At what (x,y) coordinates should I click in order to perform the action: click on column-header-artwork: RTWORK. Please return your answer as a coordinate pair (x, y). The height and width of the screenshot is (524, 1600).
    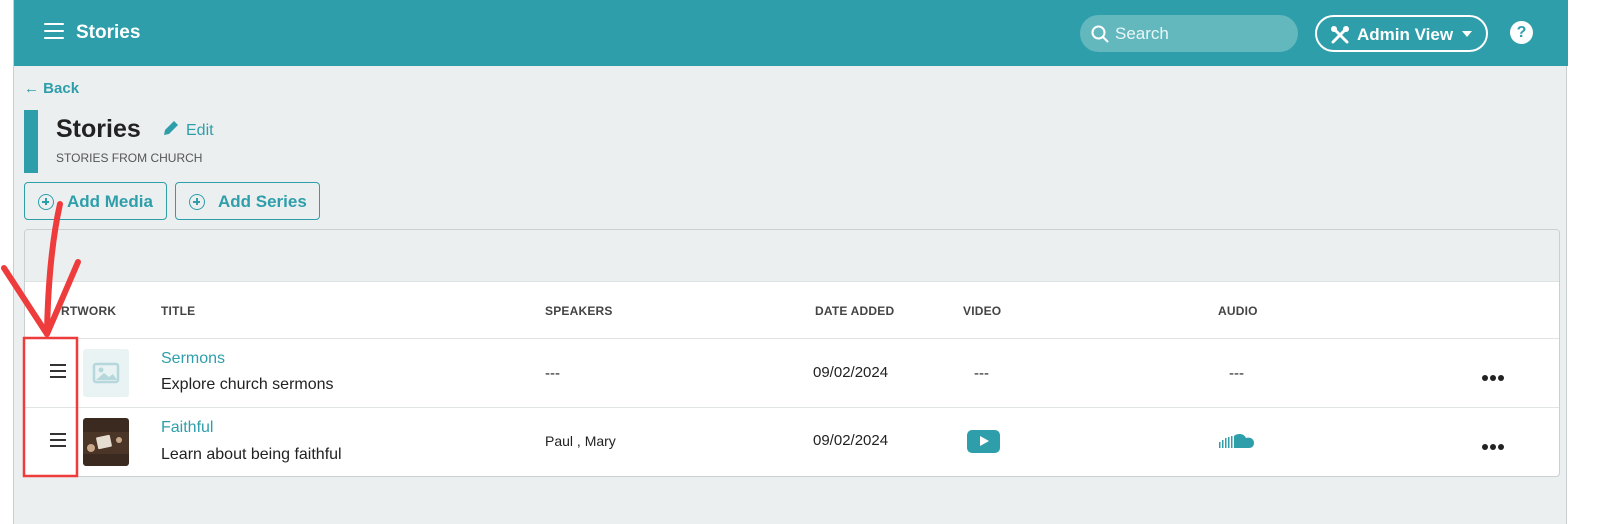
    Looking at the image, I should click on (89, 311).